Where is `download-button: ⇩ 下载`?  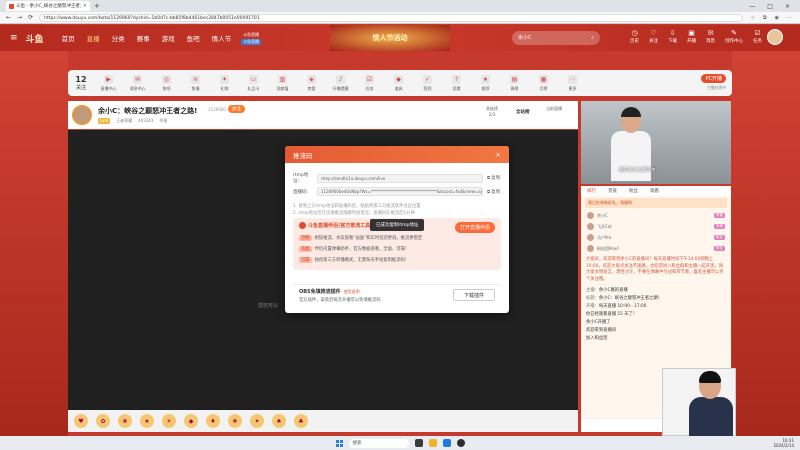
download-button: ⇩ 下载 is located at coordinates (672, 36).